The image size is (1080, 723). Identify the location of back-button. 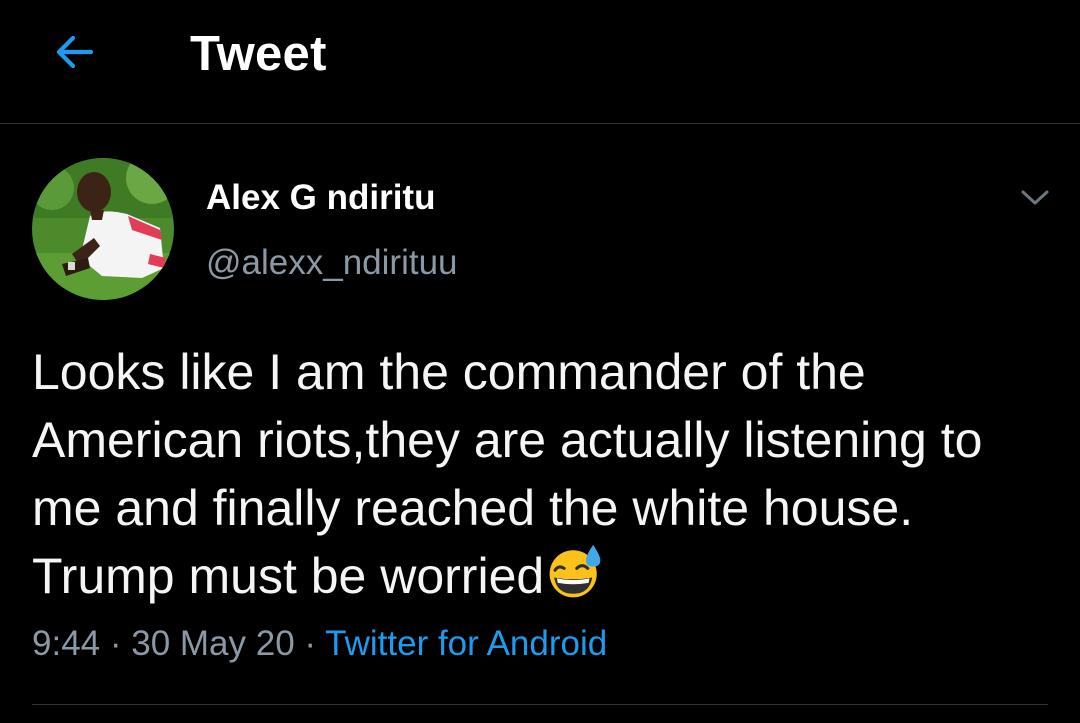
(74, 52).